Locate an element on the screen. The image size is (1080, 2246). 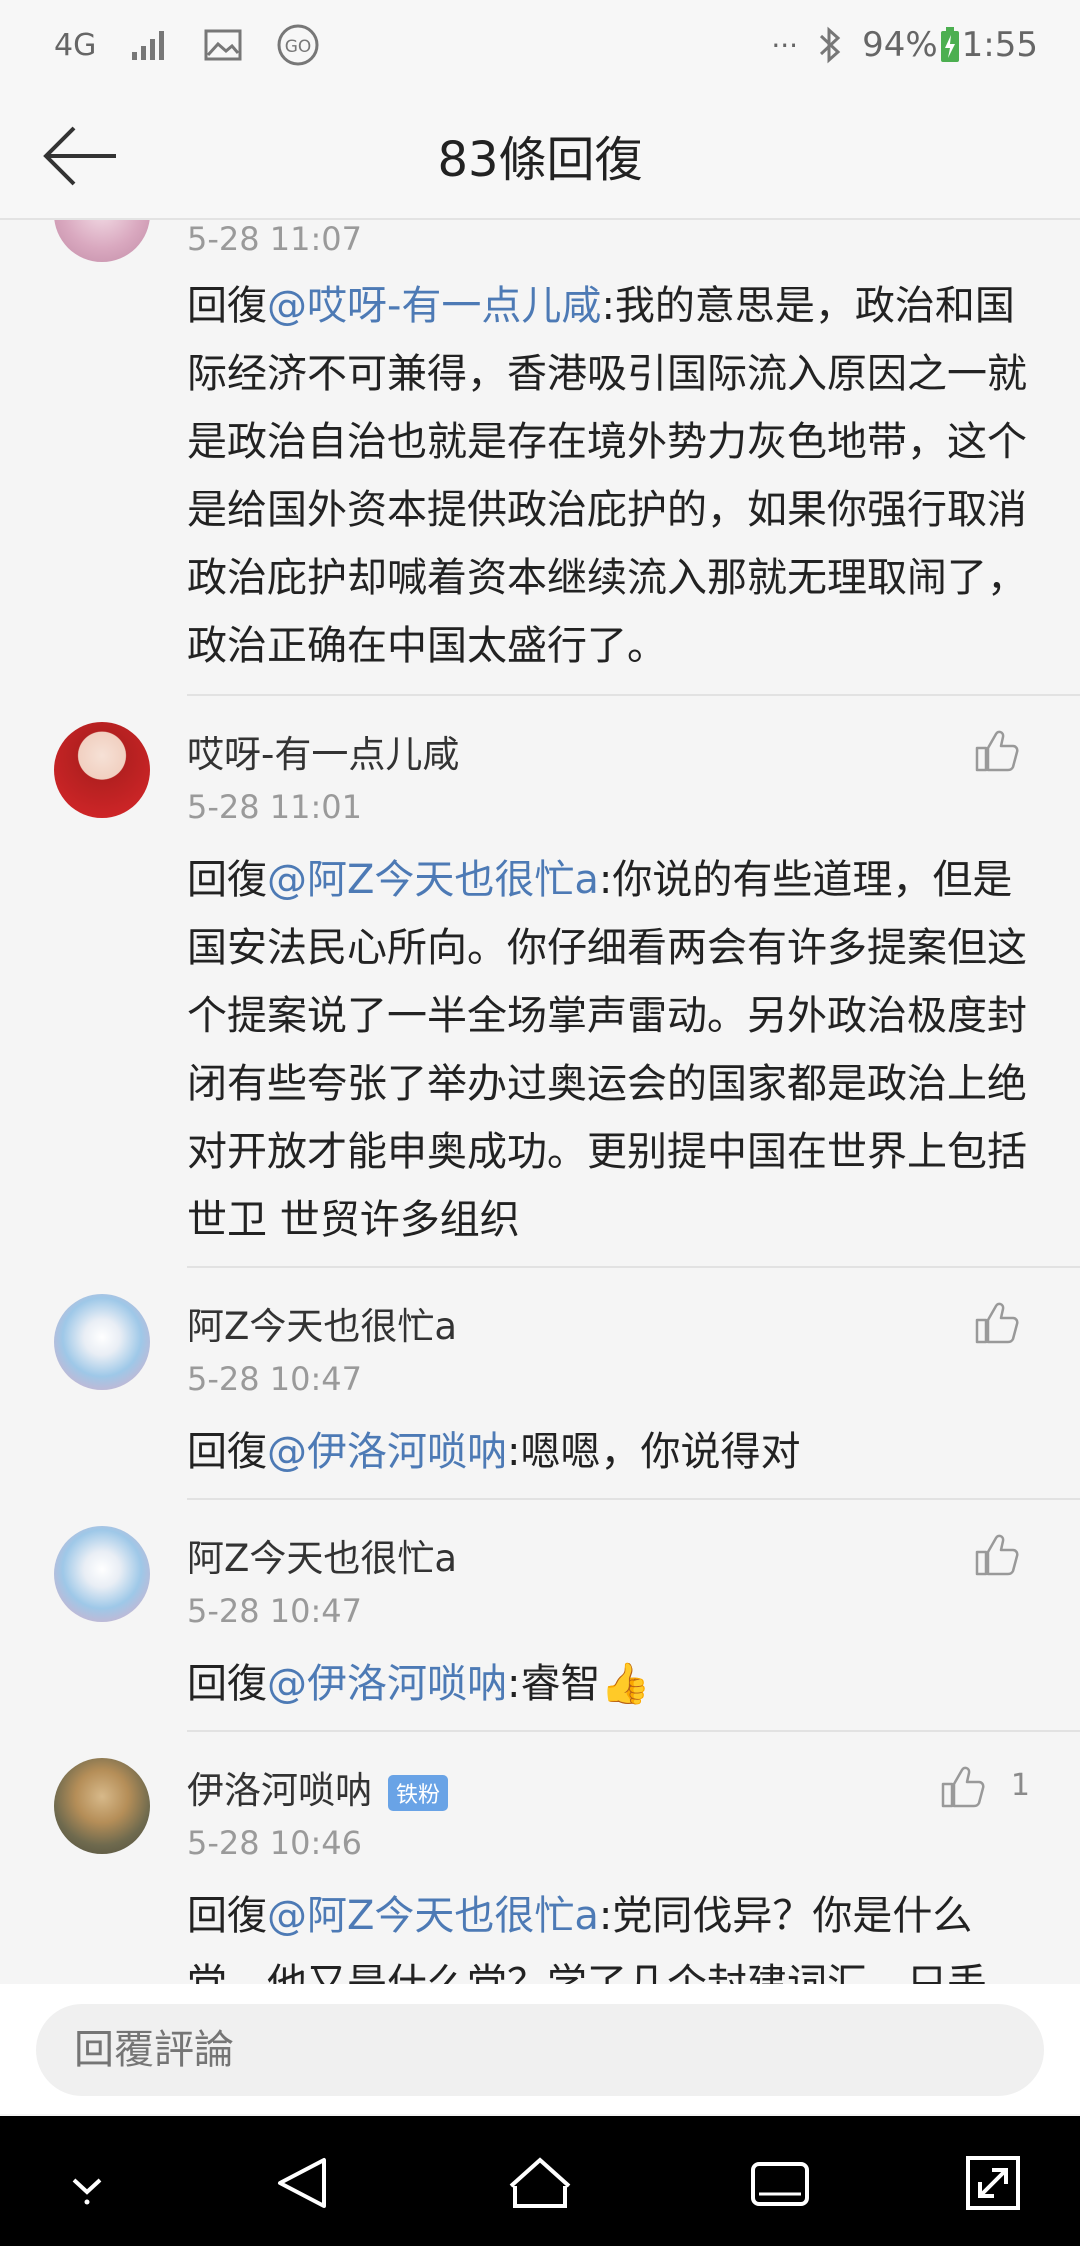
go-icon: GO is located at coordinates (298, 45).